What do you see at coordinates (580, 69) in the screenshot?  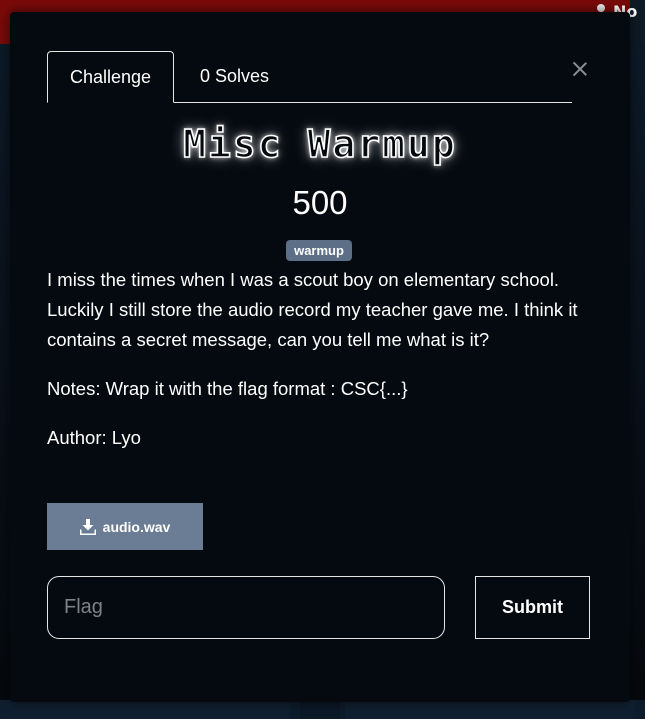 I see `close-icon` at bounding box center [580, 69].